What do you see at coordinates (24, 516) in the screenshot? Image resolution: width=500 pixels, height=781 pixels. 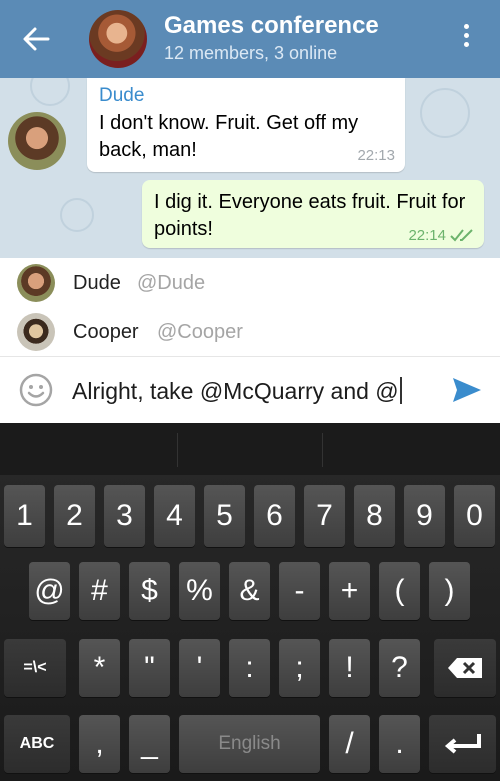 I see `key-1: 1` at bounding box center [24, 516].